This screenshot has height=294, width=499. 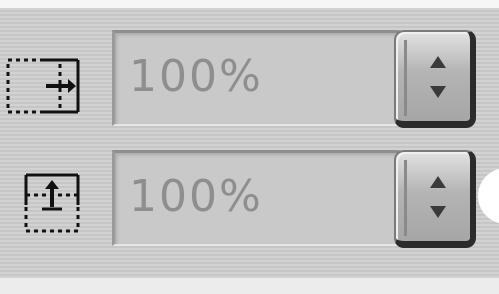 What do you see at coordinates (249, 286) in the screenshot?
I see `bottom-edge` at bounding box center [249, 286].